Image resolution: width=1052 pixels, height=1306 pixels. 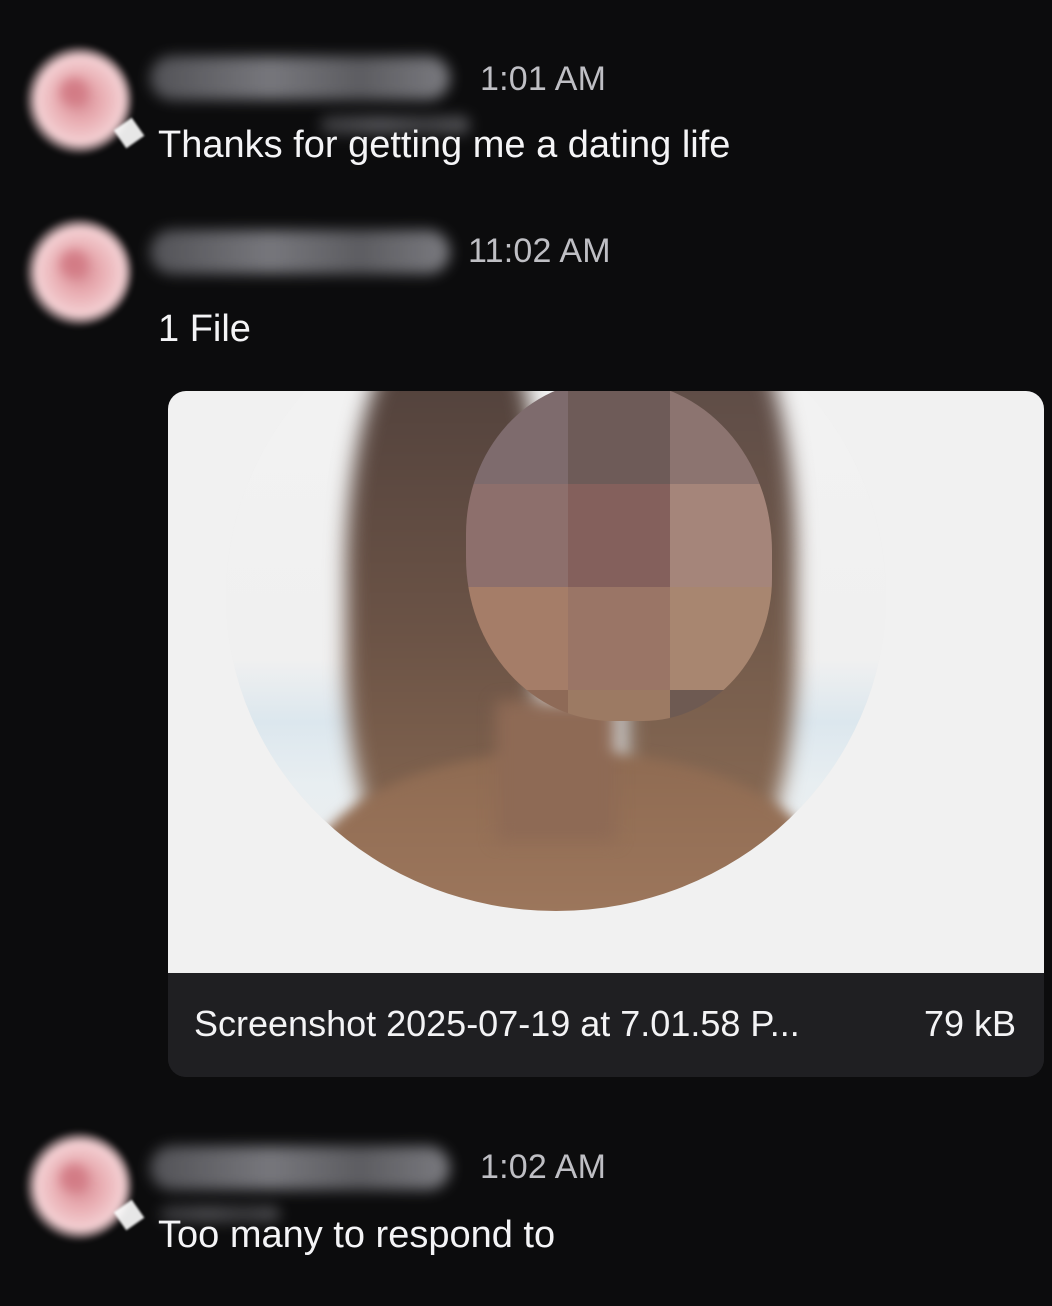 What do you see at coordinates (556, 771) in the screenshot?
I see `image-neck` at bounding box center [556, 771].